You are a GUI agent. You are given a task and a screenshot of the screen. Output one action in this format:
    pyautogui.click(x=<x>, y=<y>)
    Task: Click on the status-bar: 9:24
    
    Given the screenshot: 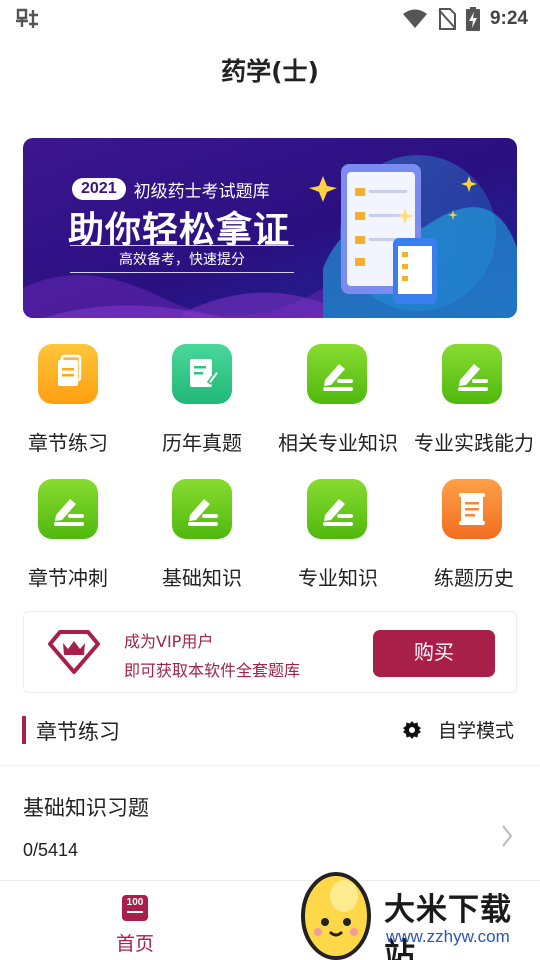 What is the action you would take?
    pyautogui.click(x=270, y=19)
    